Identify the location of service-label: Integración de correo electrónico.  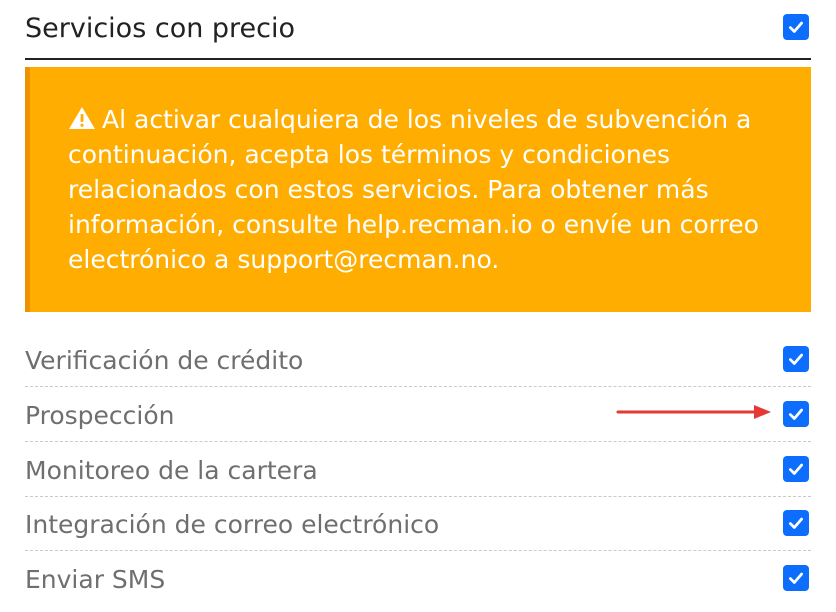
(232, 524).